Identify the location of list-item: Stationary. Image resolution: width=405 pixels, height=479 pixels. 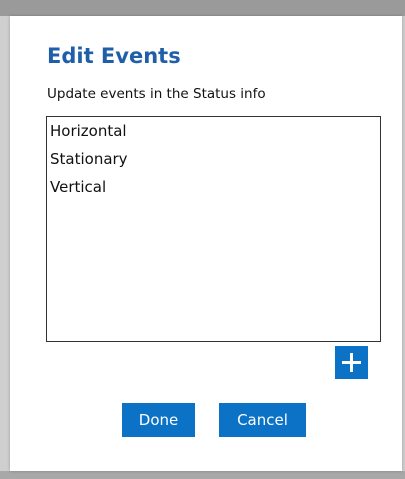
(213, 159).